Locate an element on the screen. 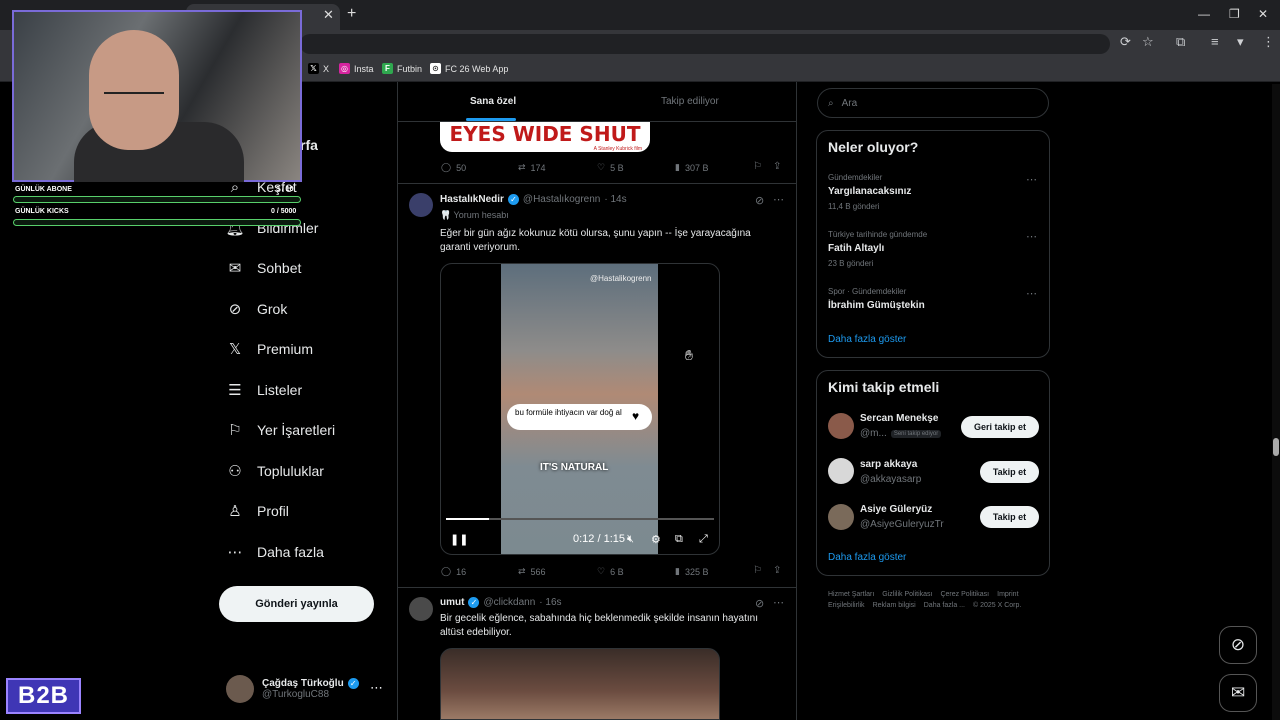  bookmark-x: 𝕏 X is located at coordinates (318, 68).